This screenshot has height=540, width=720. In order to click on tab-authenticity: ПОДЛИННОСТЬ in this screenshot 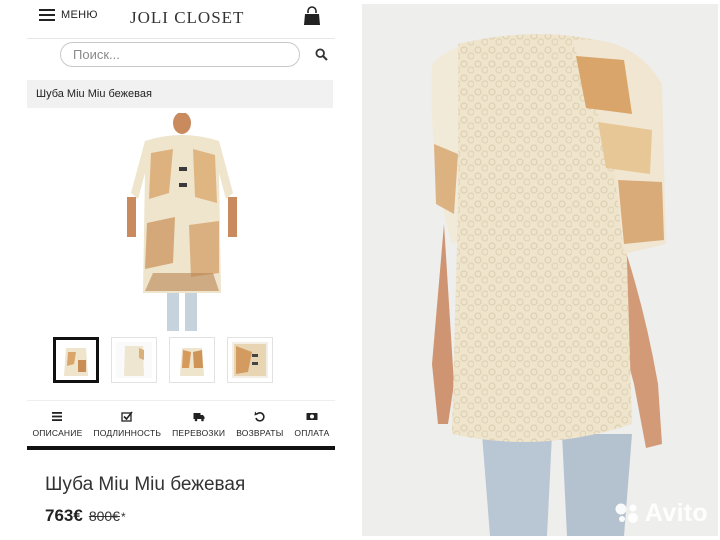, I will do `click(127, 428)`.